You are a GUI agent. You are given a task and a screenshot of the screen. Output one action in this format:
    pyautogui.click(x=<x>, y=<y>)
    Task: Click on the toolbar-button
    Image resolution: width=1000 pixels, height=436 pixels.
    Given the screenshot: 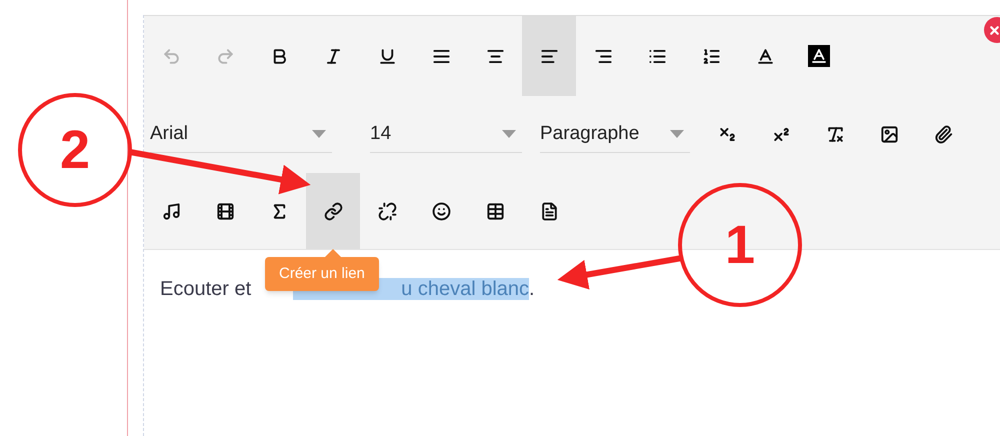 What is the action you would take?
    pyautogui.click(x=333, y=211)
    